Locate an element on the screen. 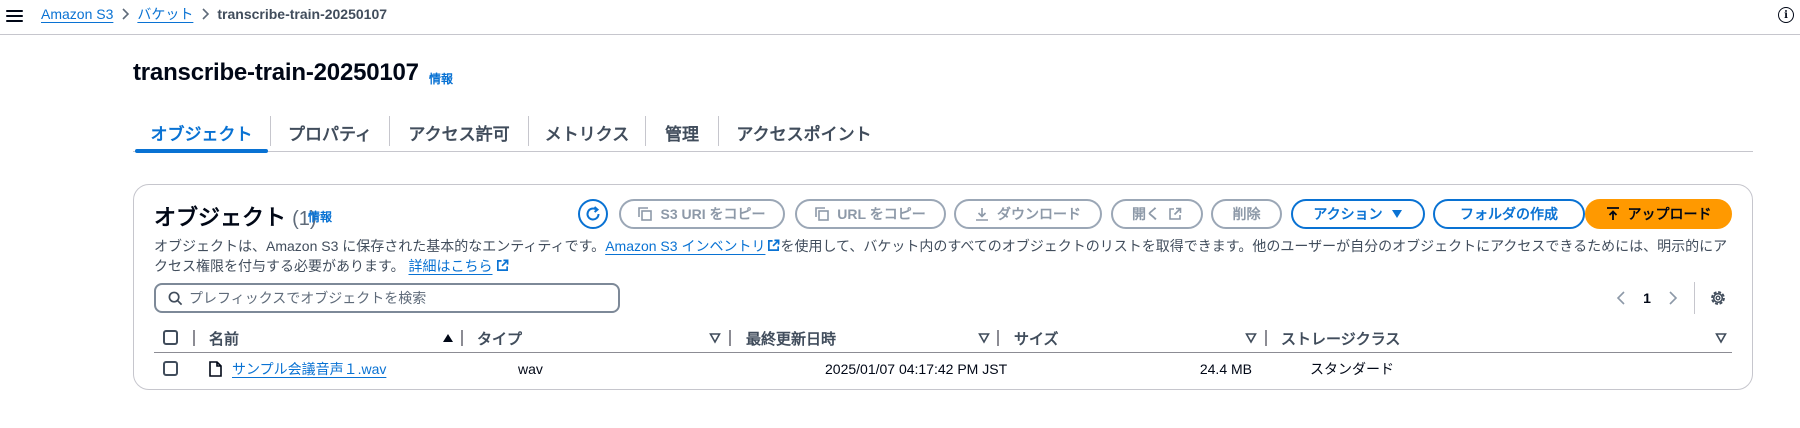  object-name-link: サンプル会議音声１.wav is located at coordinates (309, 369).